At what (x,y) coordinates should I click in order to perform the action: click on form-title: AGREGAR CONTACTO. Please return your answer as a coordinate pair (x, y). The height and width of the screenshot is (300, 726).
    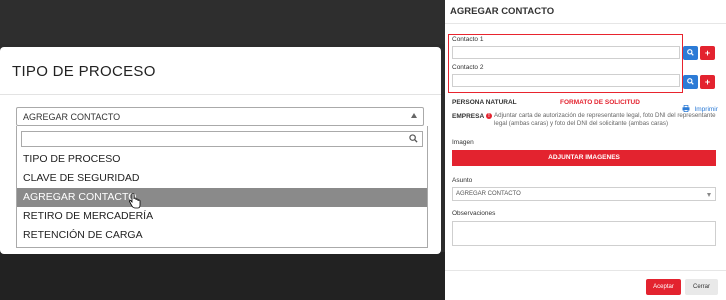
    Looking at the image, I should click on (502, 11).